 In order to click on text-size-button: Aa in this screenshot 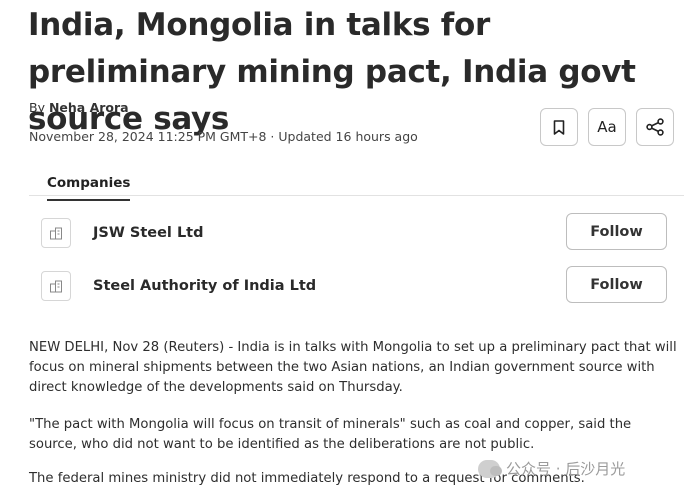, I will do `click(607, 127)`.